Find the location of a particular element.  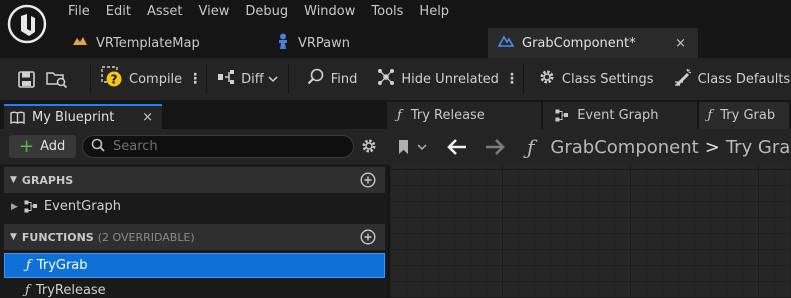

compile-options-button: ⋮ is located at coordinates (195, 79).